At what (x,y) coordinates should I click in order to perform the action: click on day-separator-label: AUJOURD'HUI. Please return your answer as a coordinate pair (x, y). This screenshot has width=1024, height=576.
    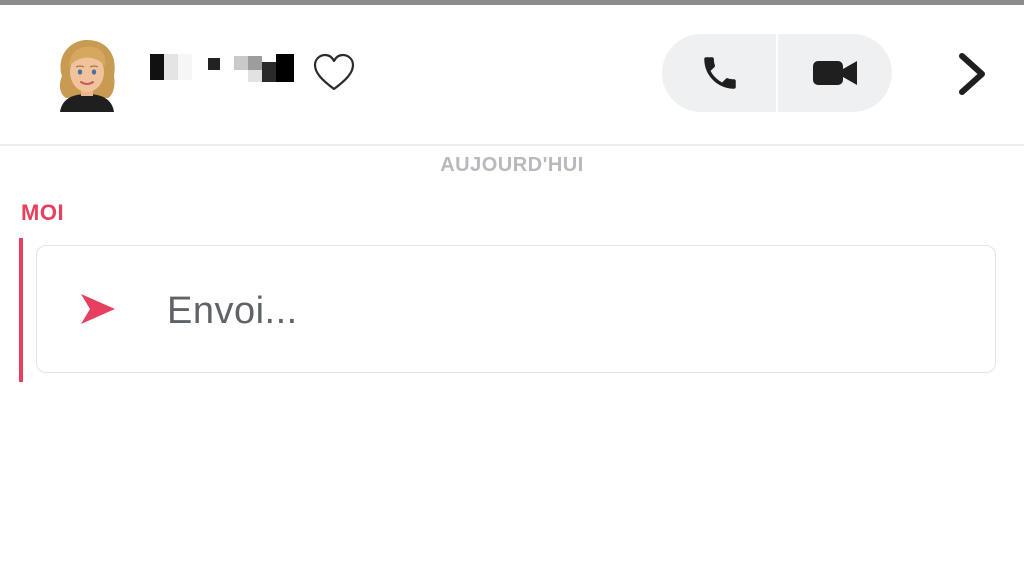
    Looking at the image, I should click on (512, 165).